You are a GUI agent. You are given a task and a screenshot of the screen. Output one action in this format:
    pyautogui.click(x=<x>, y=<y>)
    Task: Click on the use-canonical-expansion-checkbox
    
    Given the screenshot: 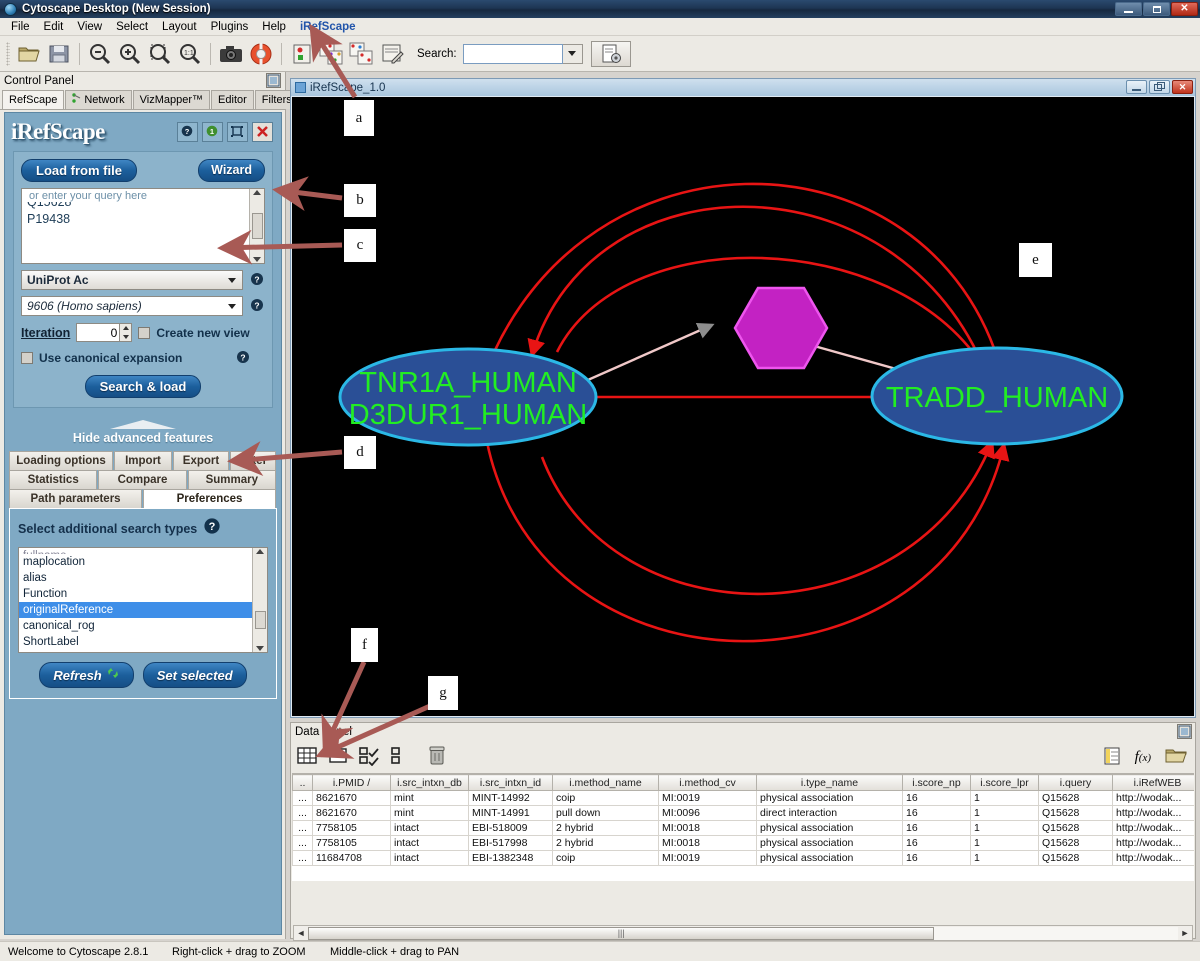 What is the action you would take?
    pyautogui.click(x=27, y=358)
    